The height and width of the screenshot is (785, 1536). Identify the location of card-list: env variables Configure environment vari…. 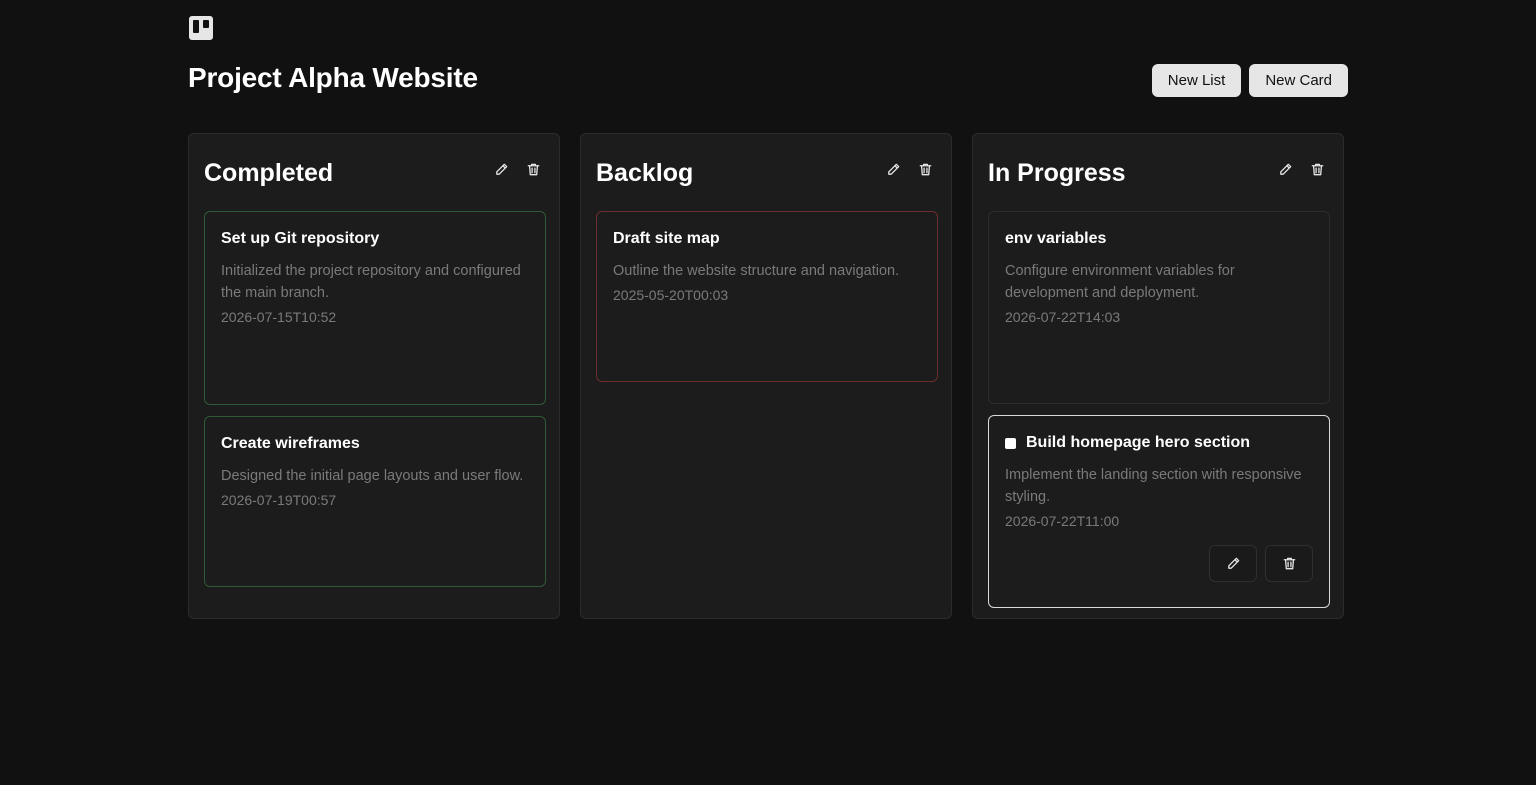
(1159, 409).